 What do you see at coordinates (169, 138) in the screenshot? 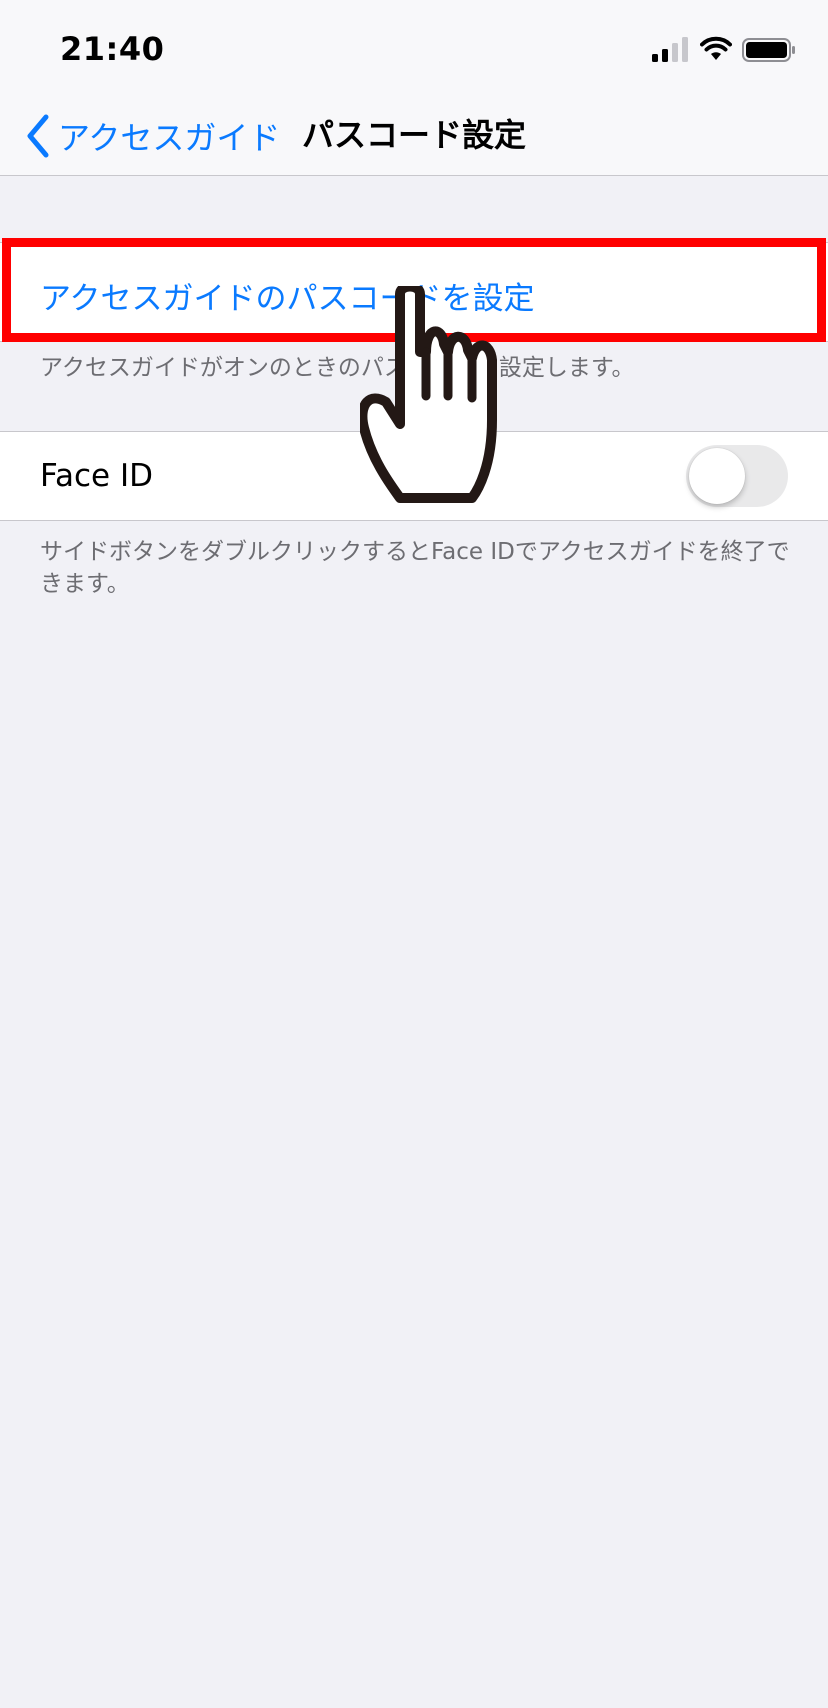
I see `back-button-label: アクセスガイド` at bounding box center [169, 138].